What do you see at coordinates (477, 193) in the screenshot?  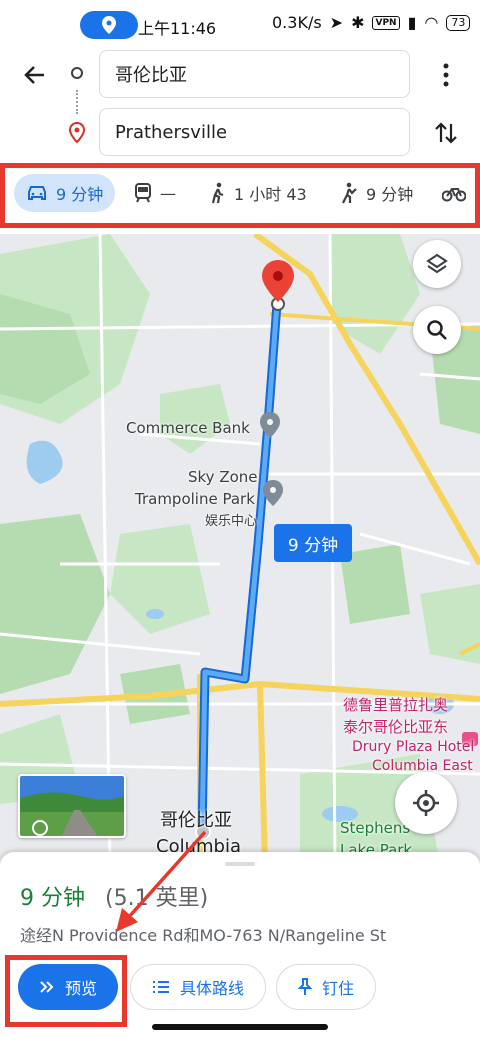 I see `tab-bike-label: 2` at bounding box center [477, 193].